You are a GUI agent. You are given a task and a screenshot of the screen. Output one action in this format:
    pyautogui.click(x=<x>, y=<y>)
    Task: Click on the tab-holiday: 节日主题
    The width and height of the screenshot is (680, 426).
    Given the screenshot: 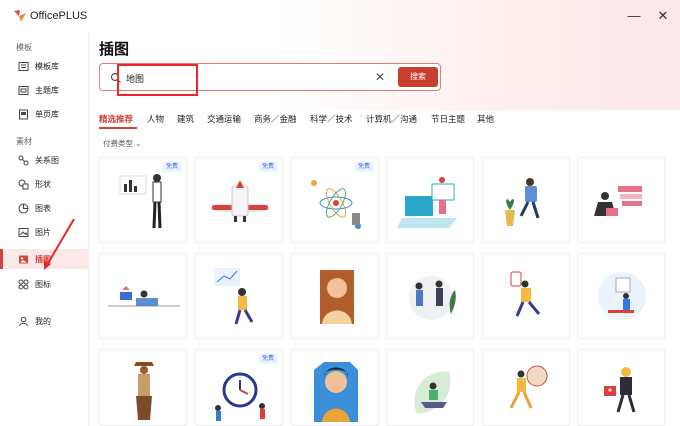 What is the action you would take?
    pyautogui.click(x=448, y=119)
    